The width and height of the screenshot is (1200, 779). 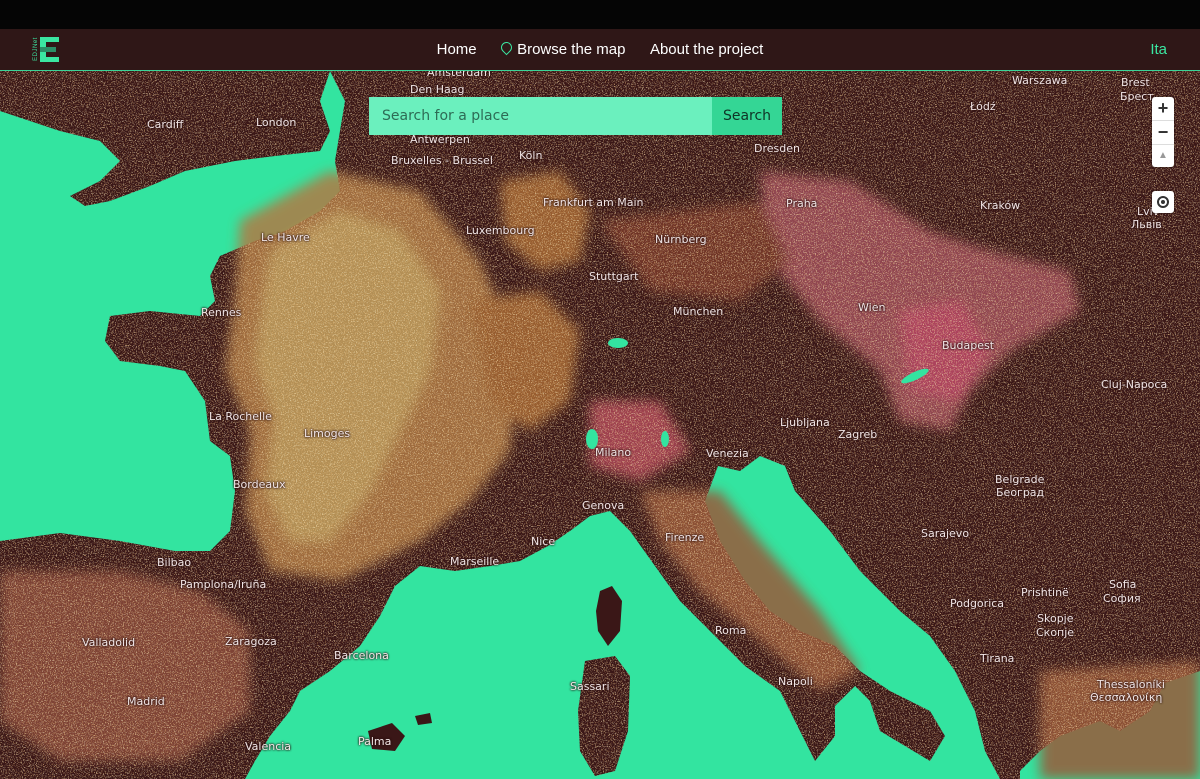 I want to click on city-label: Limoges, so click(x=327, y=433).